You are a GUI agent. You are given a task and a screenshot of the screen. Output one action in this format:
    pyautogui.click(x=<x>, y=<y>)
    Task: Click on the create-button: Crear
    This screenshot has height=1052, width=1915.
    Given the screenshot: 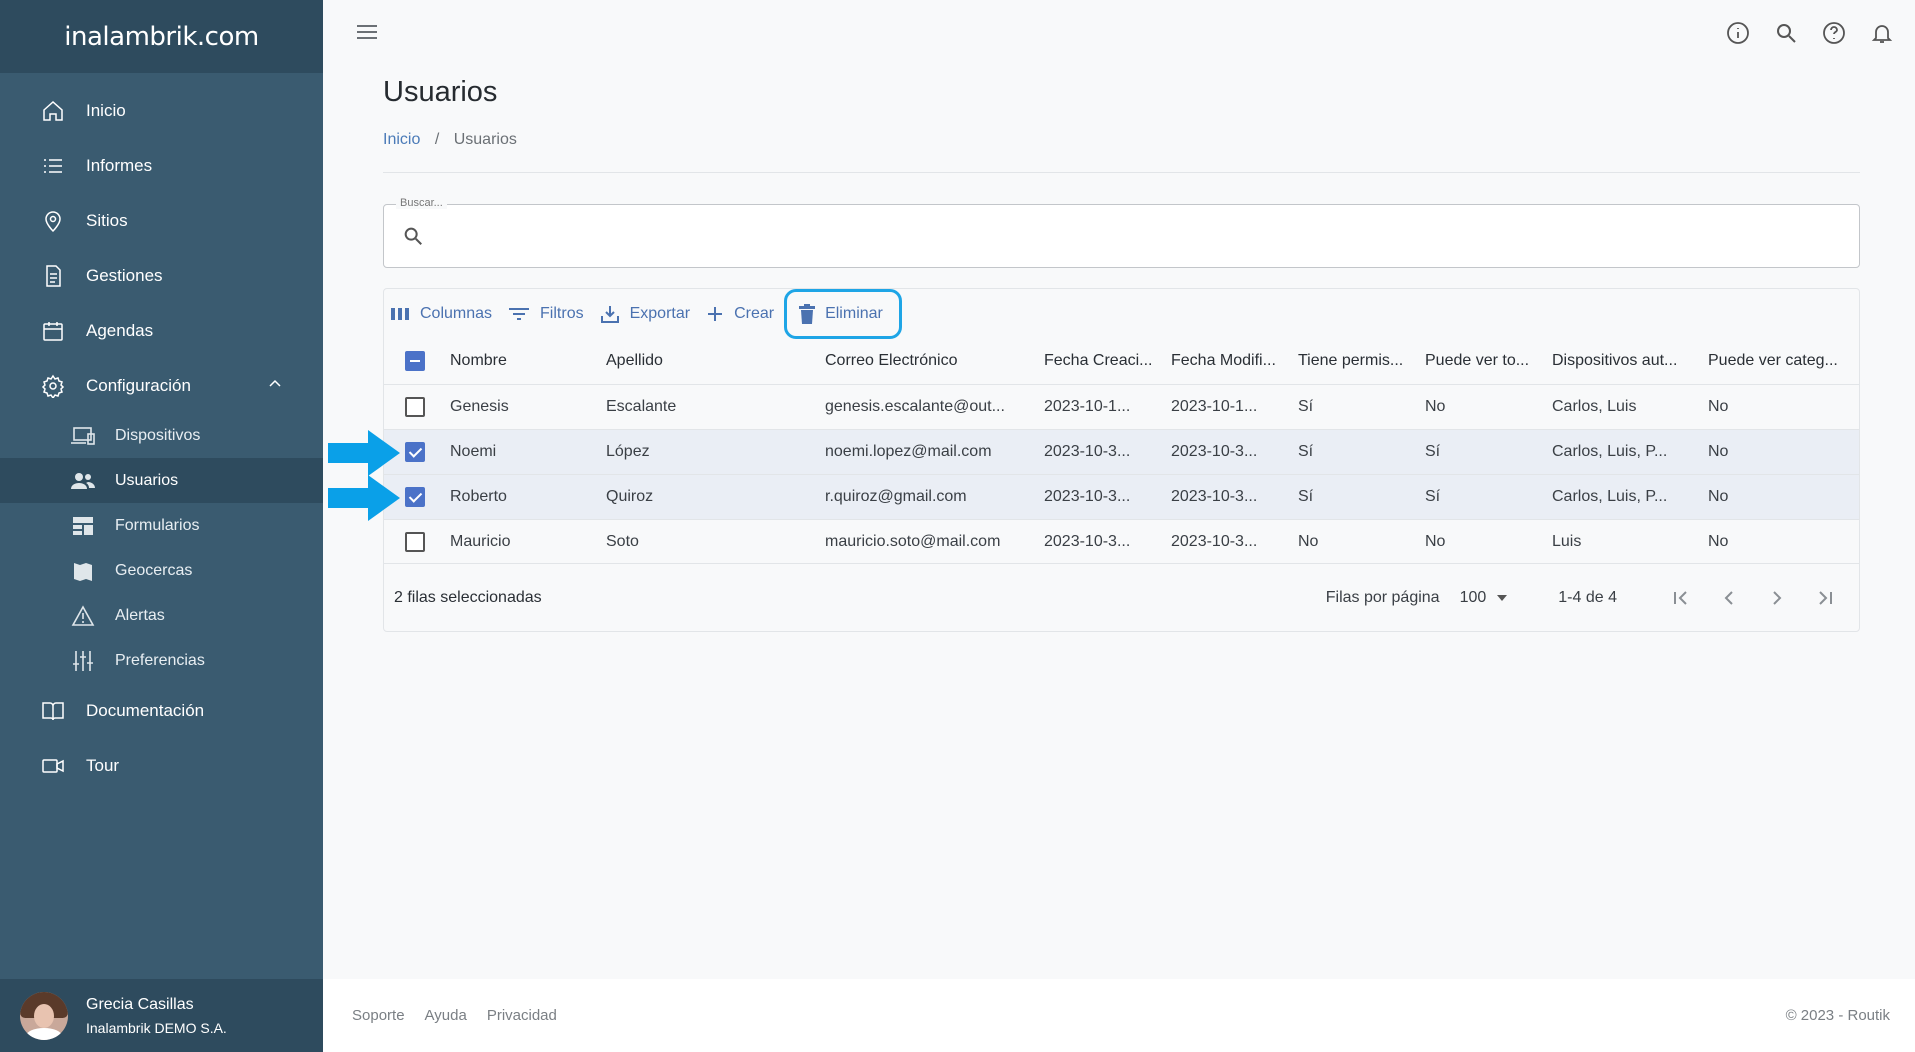 What is the action you would take?
    pyautogui.click(x=740, y=314)
    